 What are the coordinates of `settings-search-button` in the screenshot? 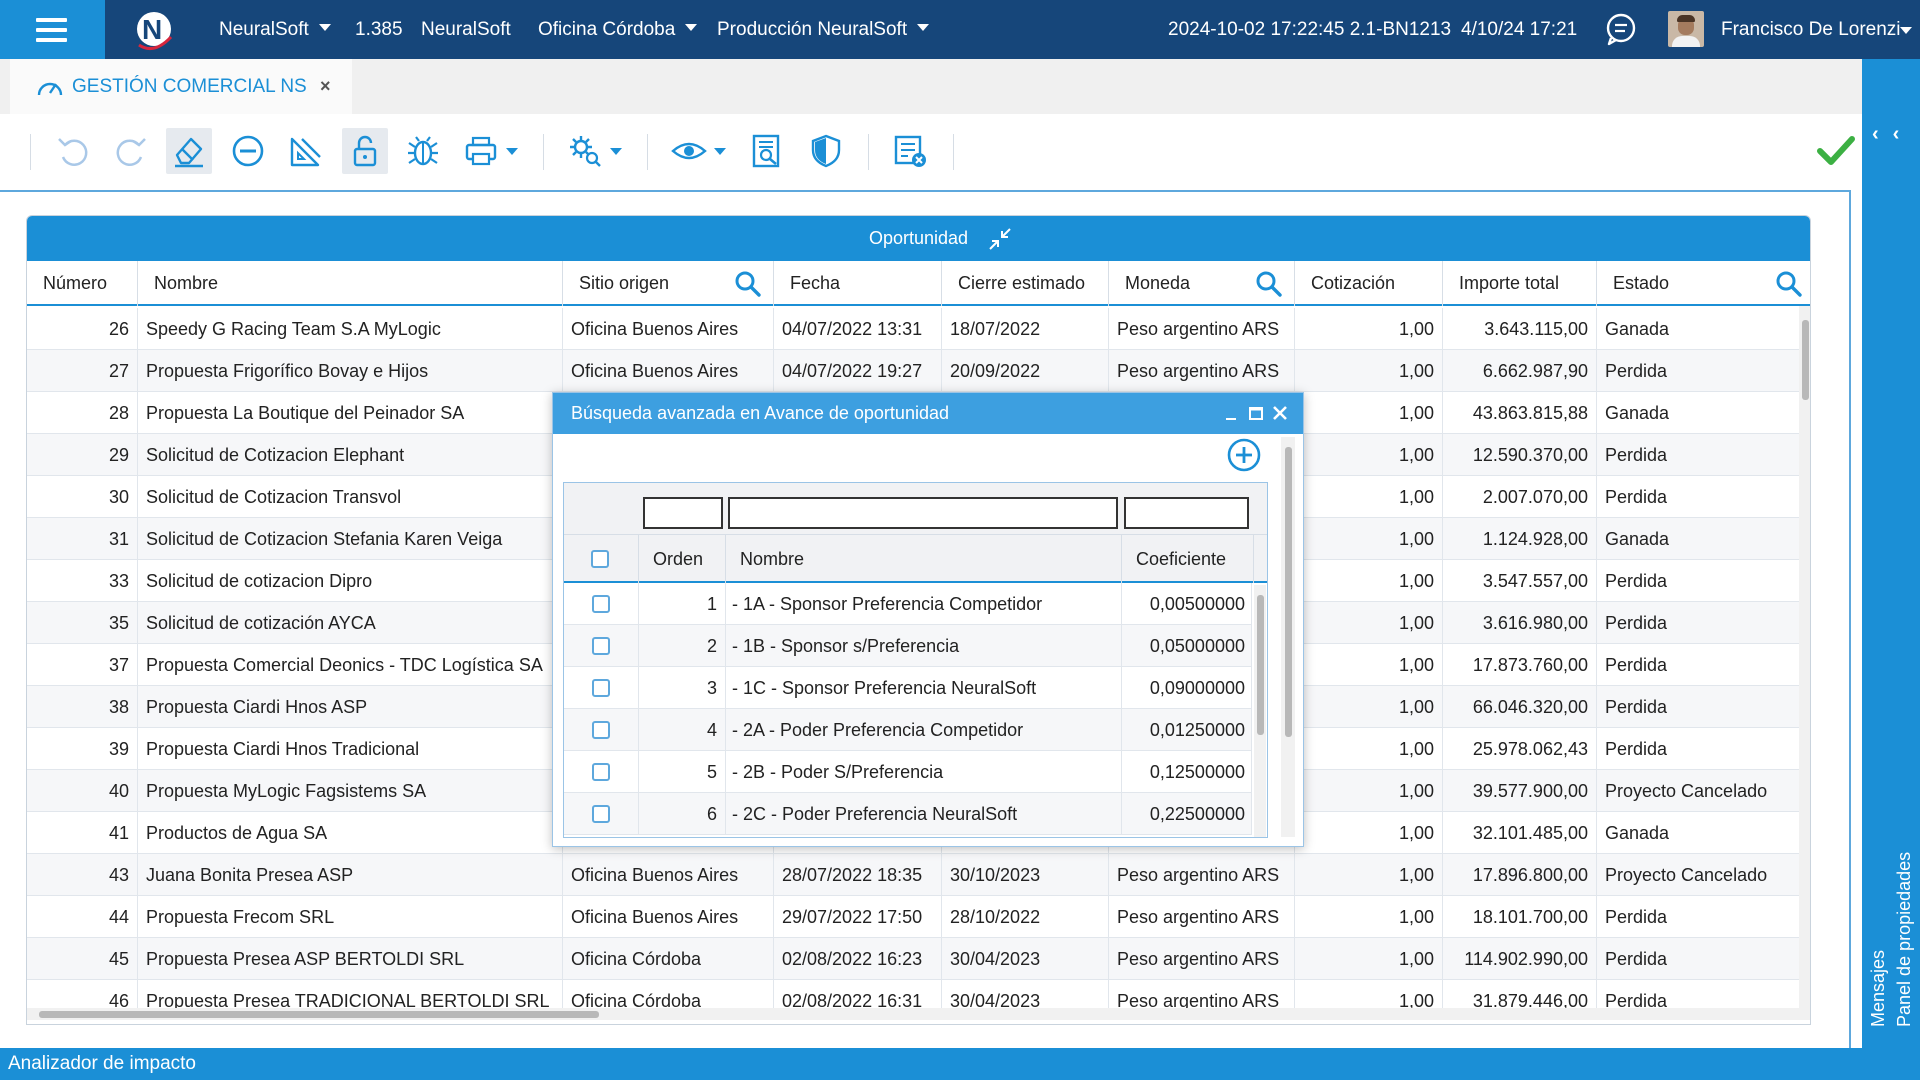 It's located at (594, 151).